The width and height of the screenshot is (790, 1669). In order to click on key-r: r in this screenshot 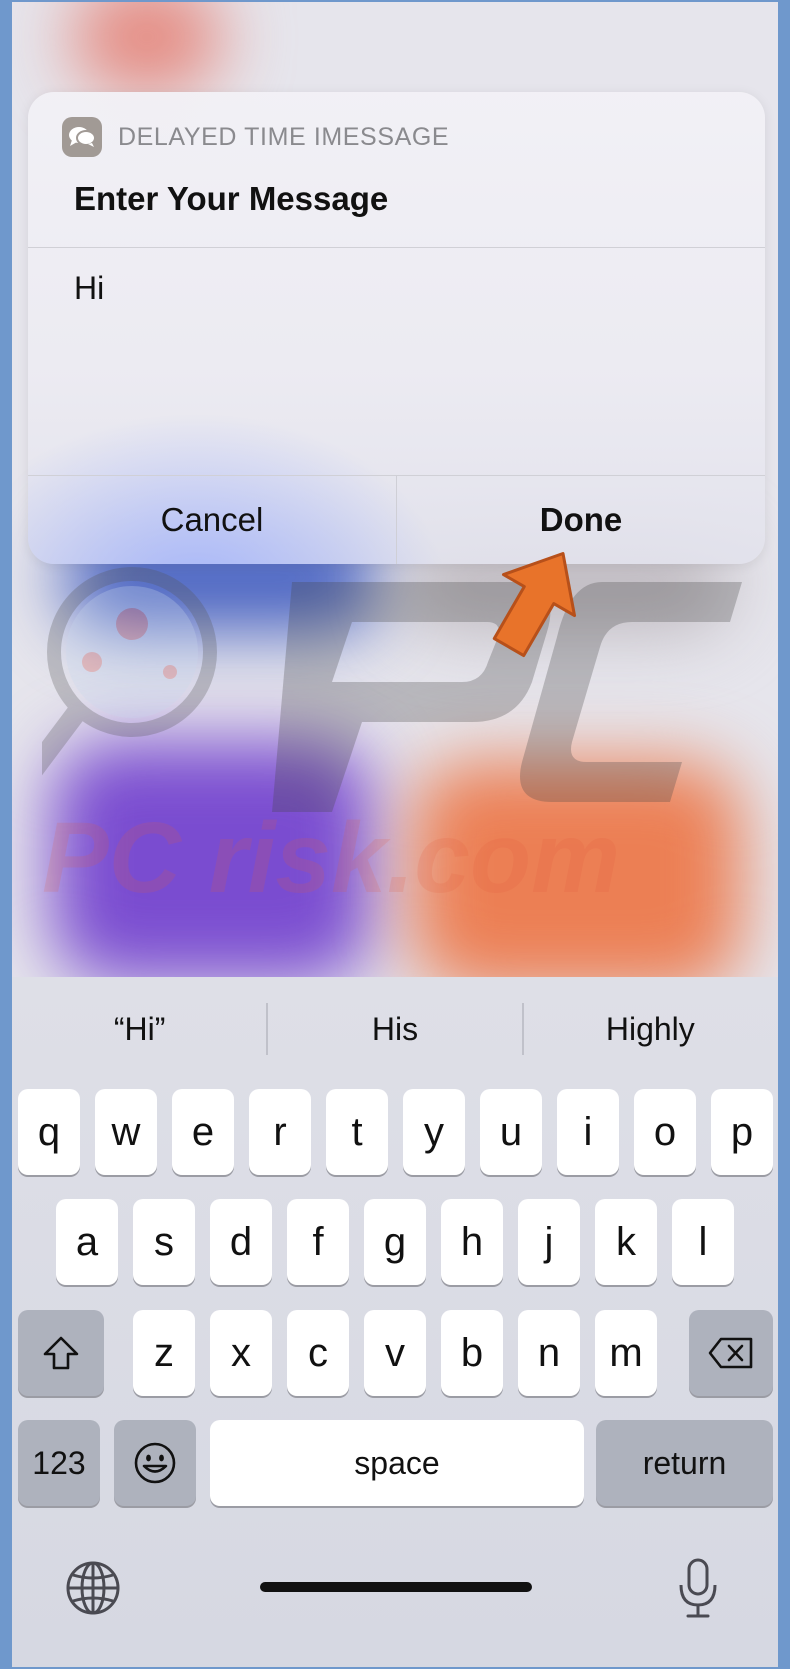, I will do `click(280, 1132)`.